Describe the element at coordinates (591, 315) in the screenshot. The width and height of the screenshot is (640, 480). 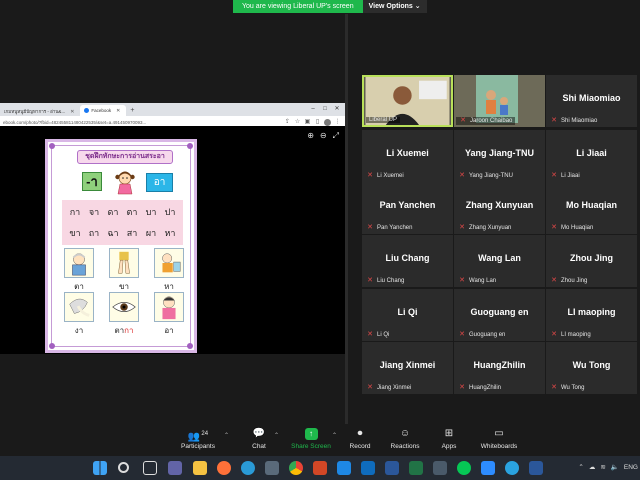
I see `participant-tile: LI maoping ✕ LI maoping` at that location.